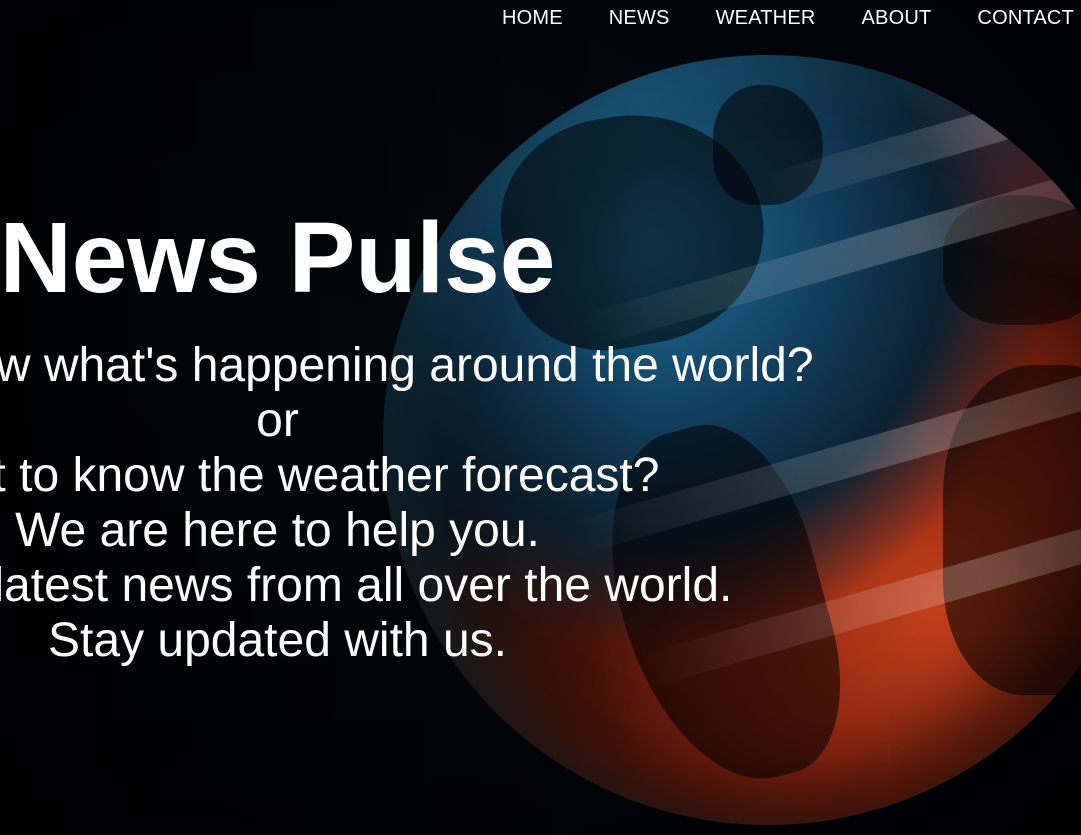  What do you see at coordinates (277, 530) in the screenshot?
I see `hero-line-4: We are here to help you.` at bounding box center [277, 530].